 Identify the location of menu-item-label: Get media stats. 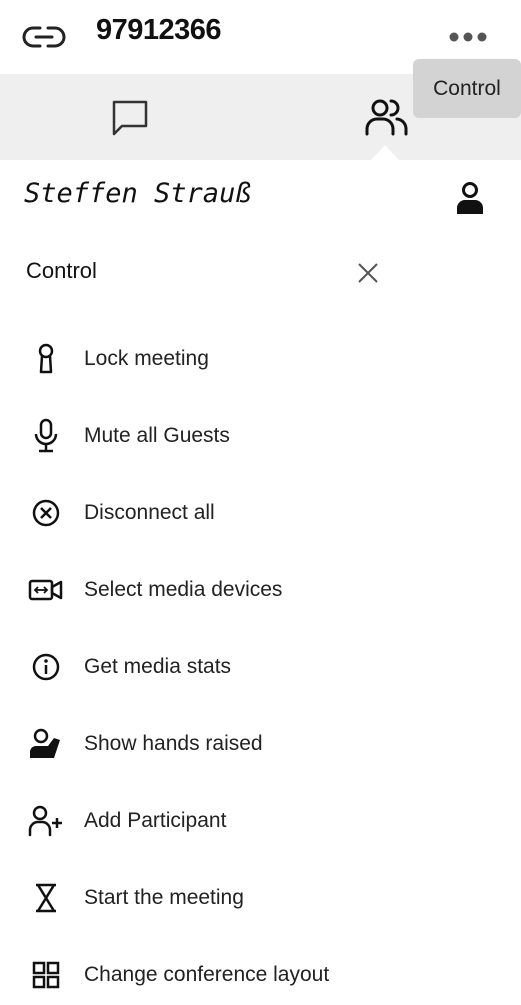
(158, 666).